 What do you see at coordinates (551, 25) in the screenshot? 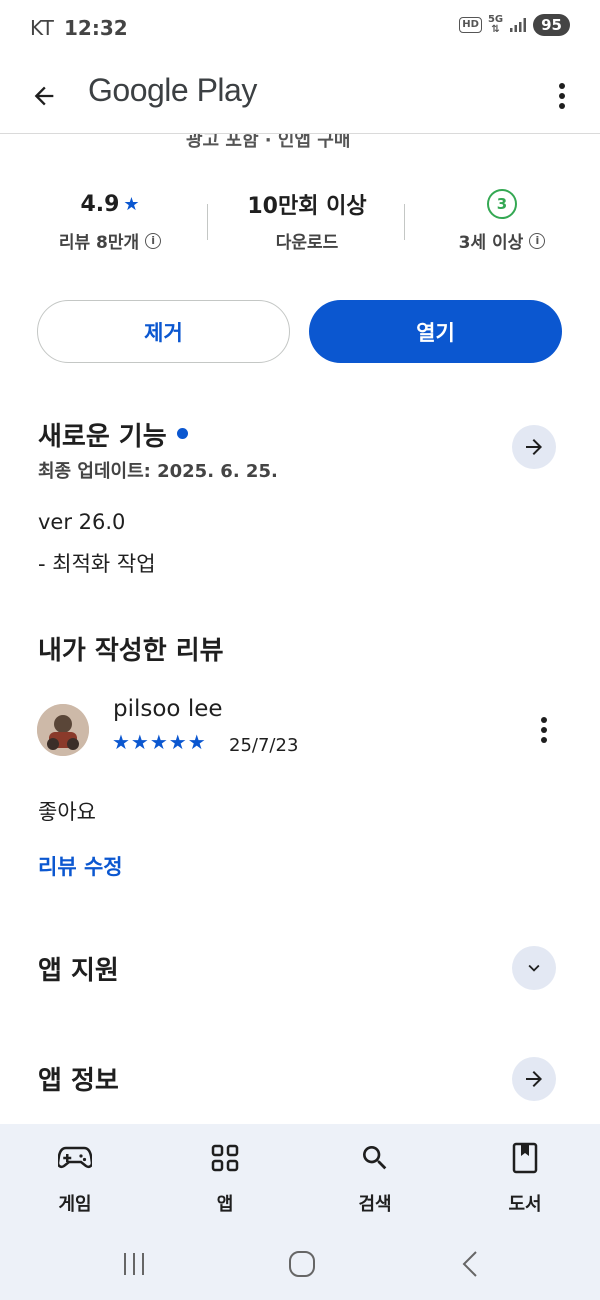
I see `battery-icon: 95` at bounding box center [551, 25].